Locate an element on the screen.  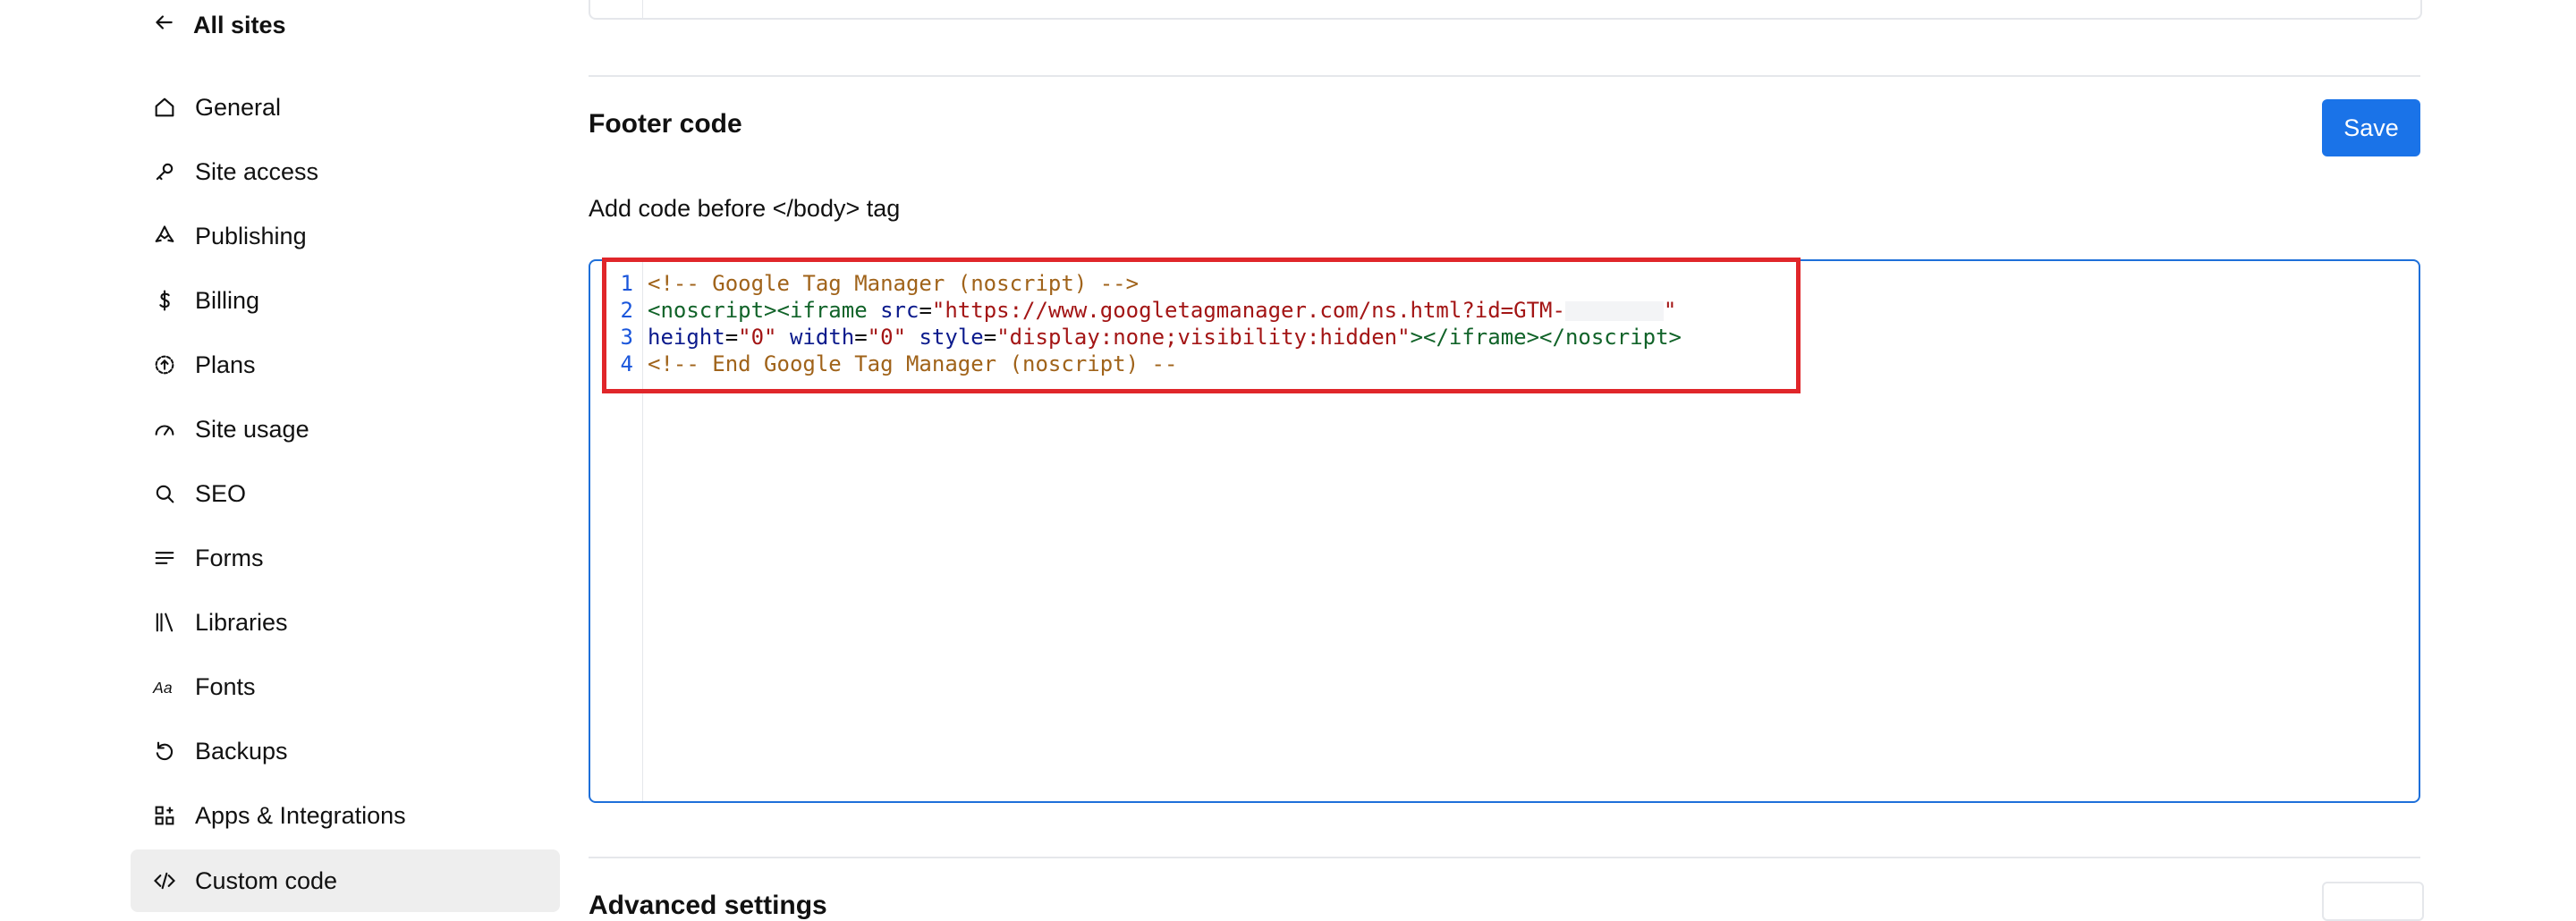
sidebar-item-label: Custom code is located at coordinates (266, 880).